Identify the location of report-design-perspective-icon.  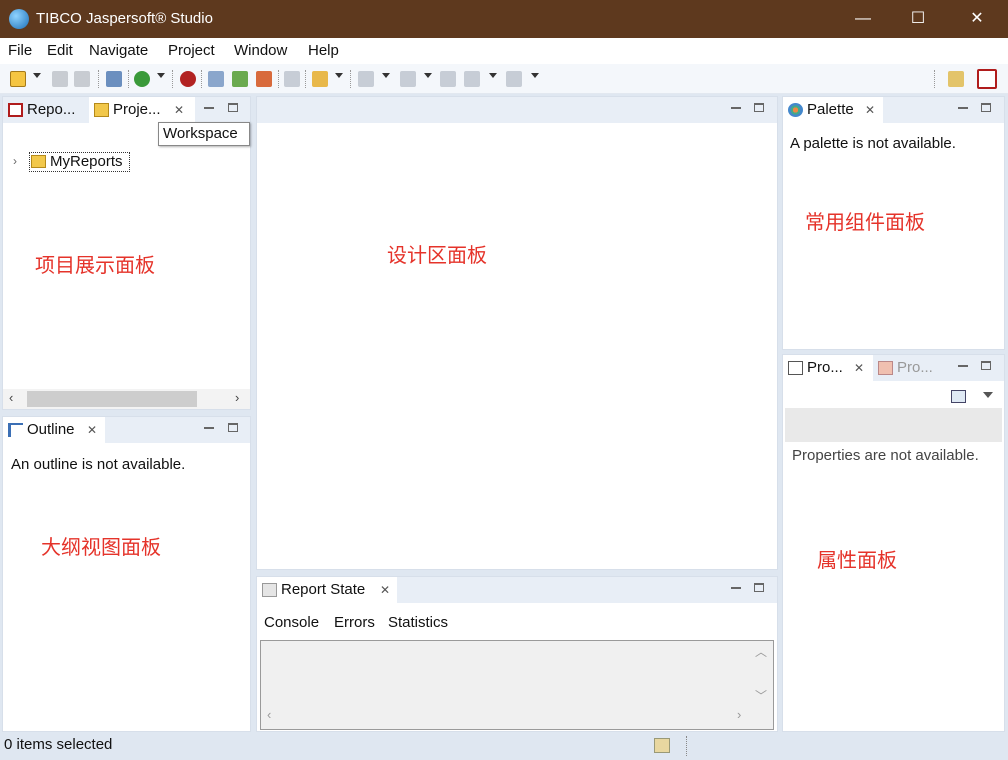
(987, 79).